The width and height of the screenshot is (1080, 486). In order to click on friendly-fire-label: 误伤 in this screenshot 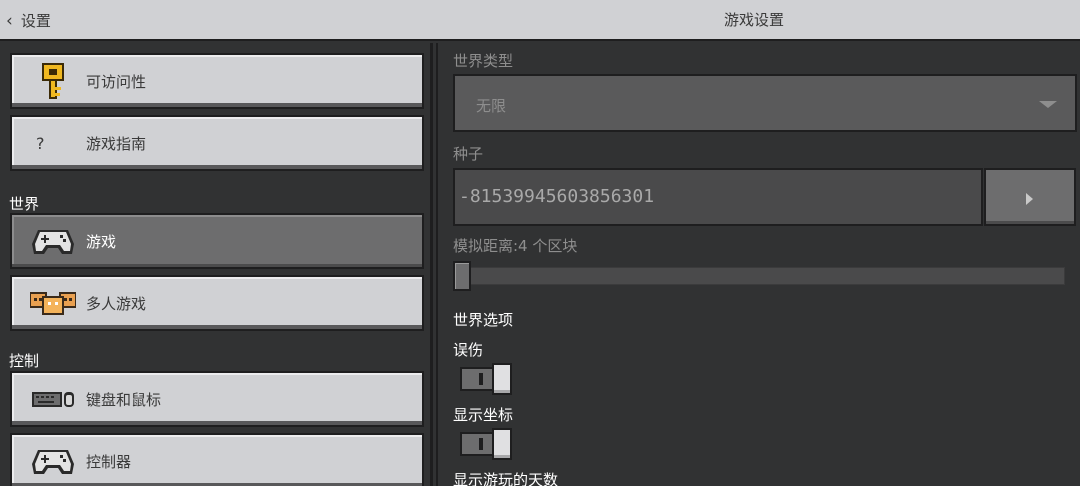, I will do `click(468, 350)`.